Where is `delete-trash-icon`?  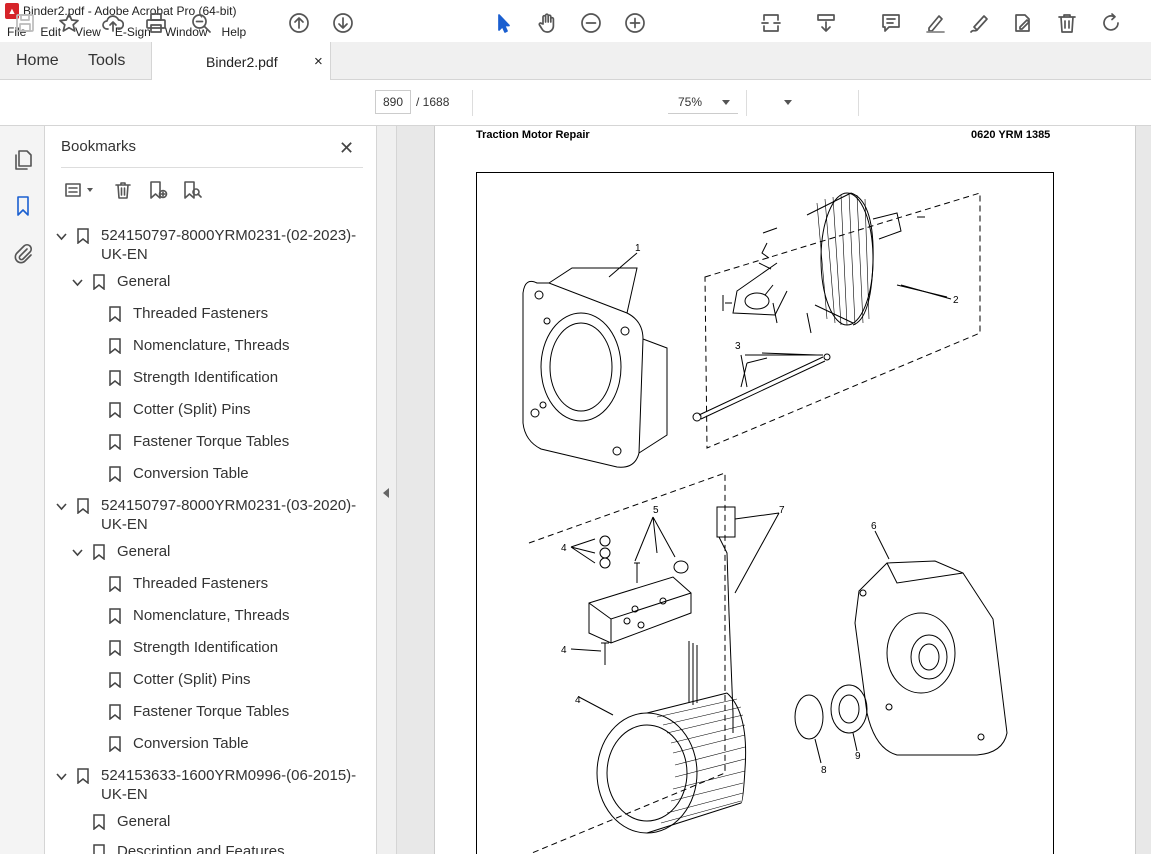 delete-trash-icon is located at coordinates (1067, 23).